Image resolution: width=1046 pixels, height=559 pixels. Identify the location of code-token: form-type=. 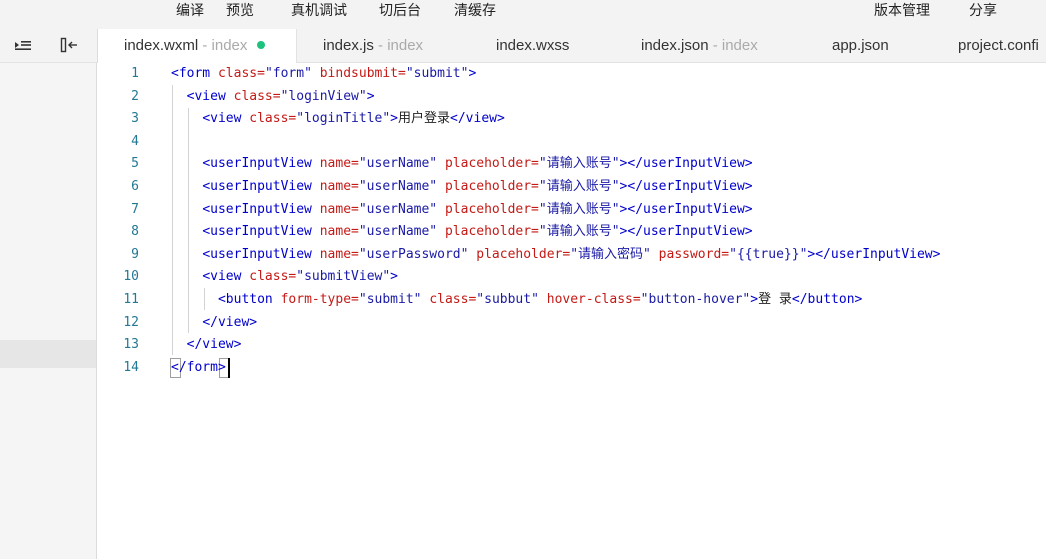
(319, 299).